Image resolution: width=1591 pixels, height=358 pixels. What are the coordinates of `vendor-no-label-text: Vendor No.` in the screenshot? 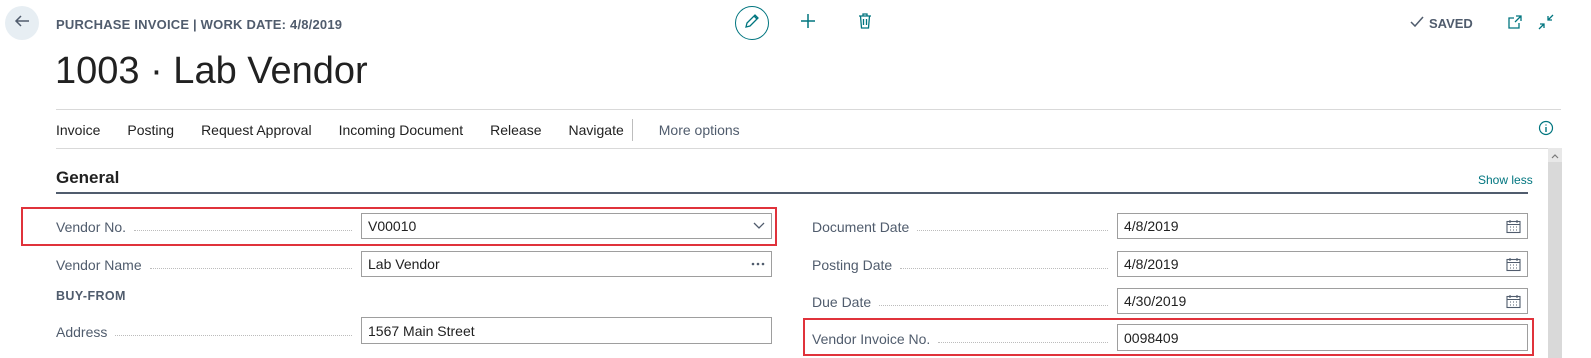 It's located at (91, 227).